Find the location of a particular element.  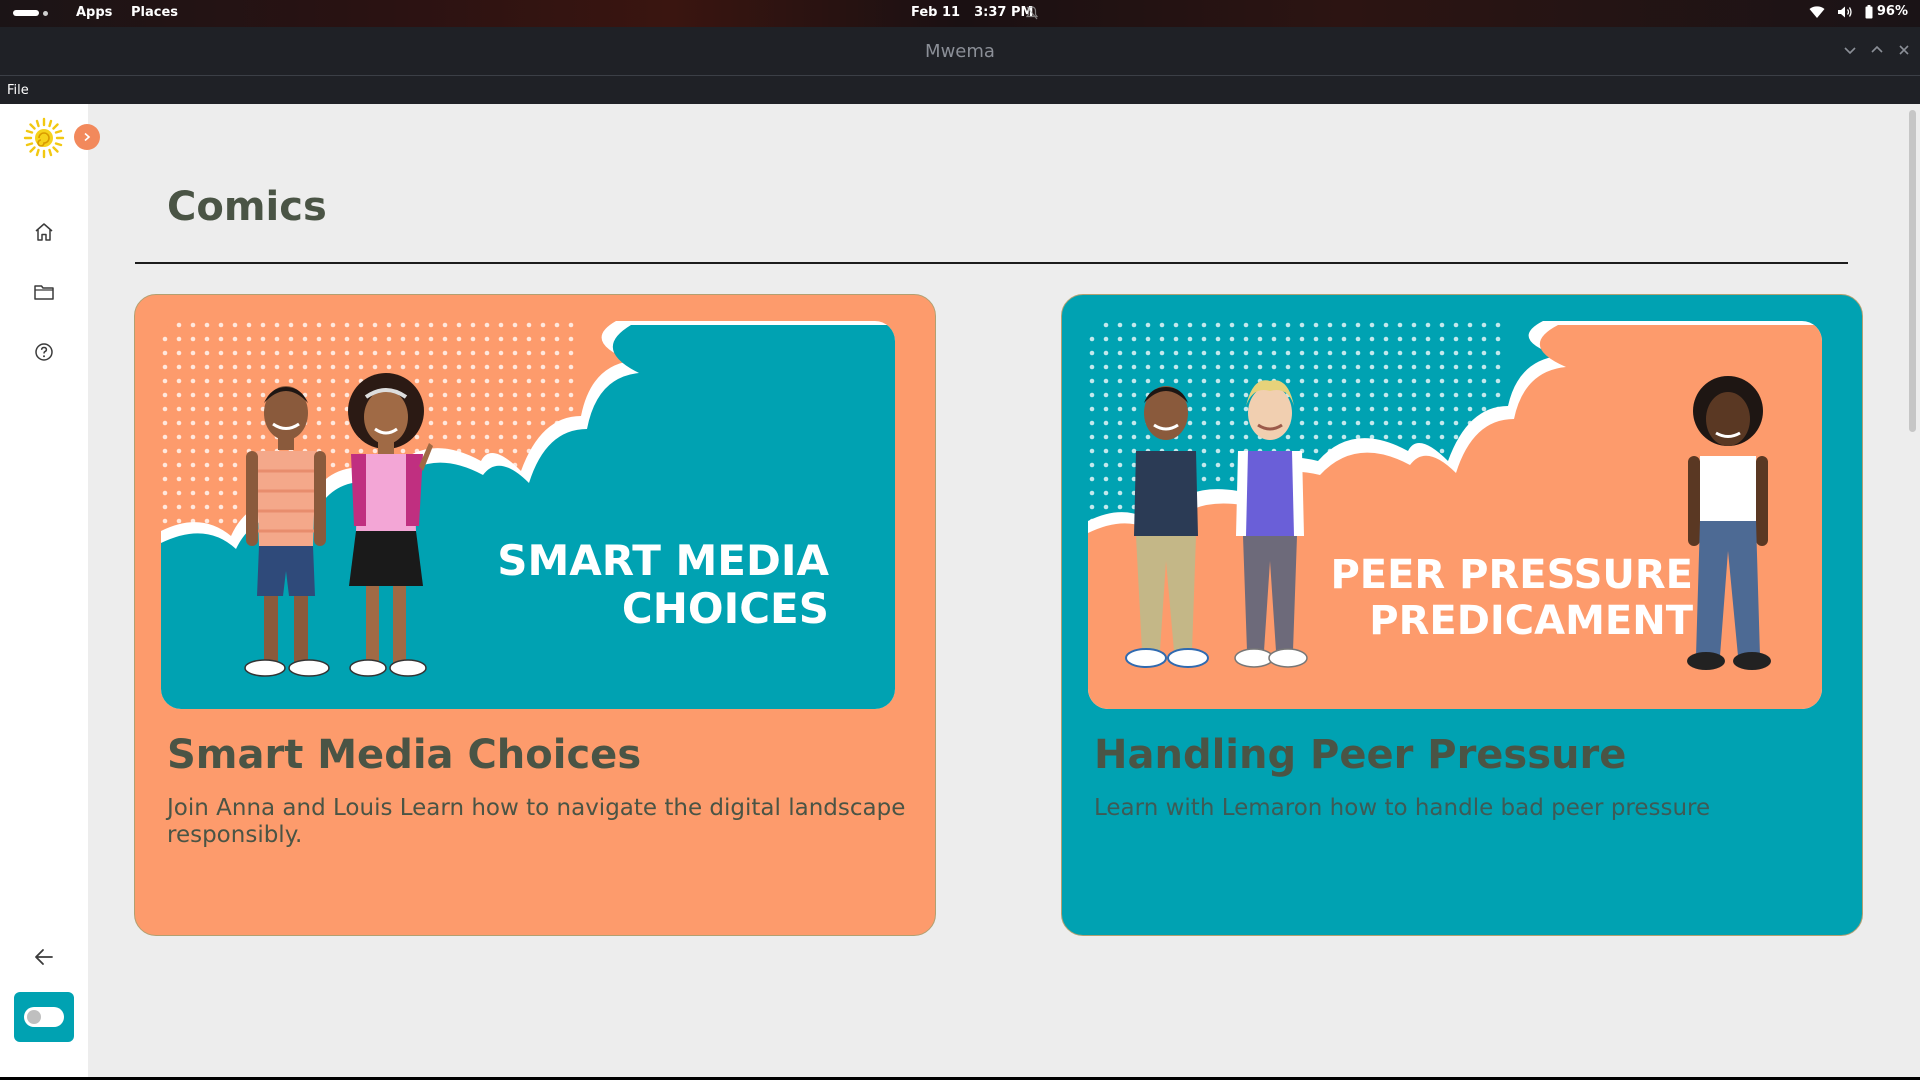

banner-text-line1: PEER PRESSURE is located at coordinates (1511, 575).